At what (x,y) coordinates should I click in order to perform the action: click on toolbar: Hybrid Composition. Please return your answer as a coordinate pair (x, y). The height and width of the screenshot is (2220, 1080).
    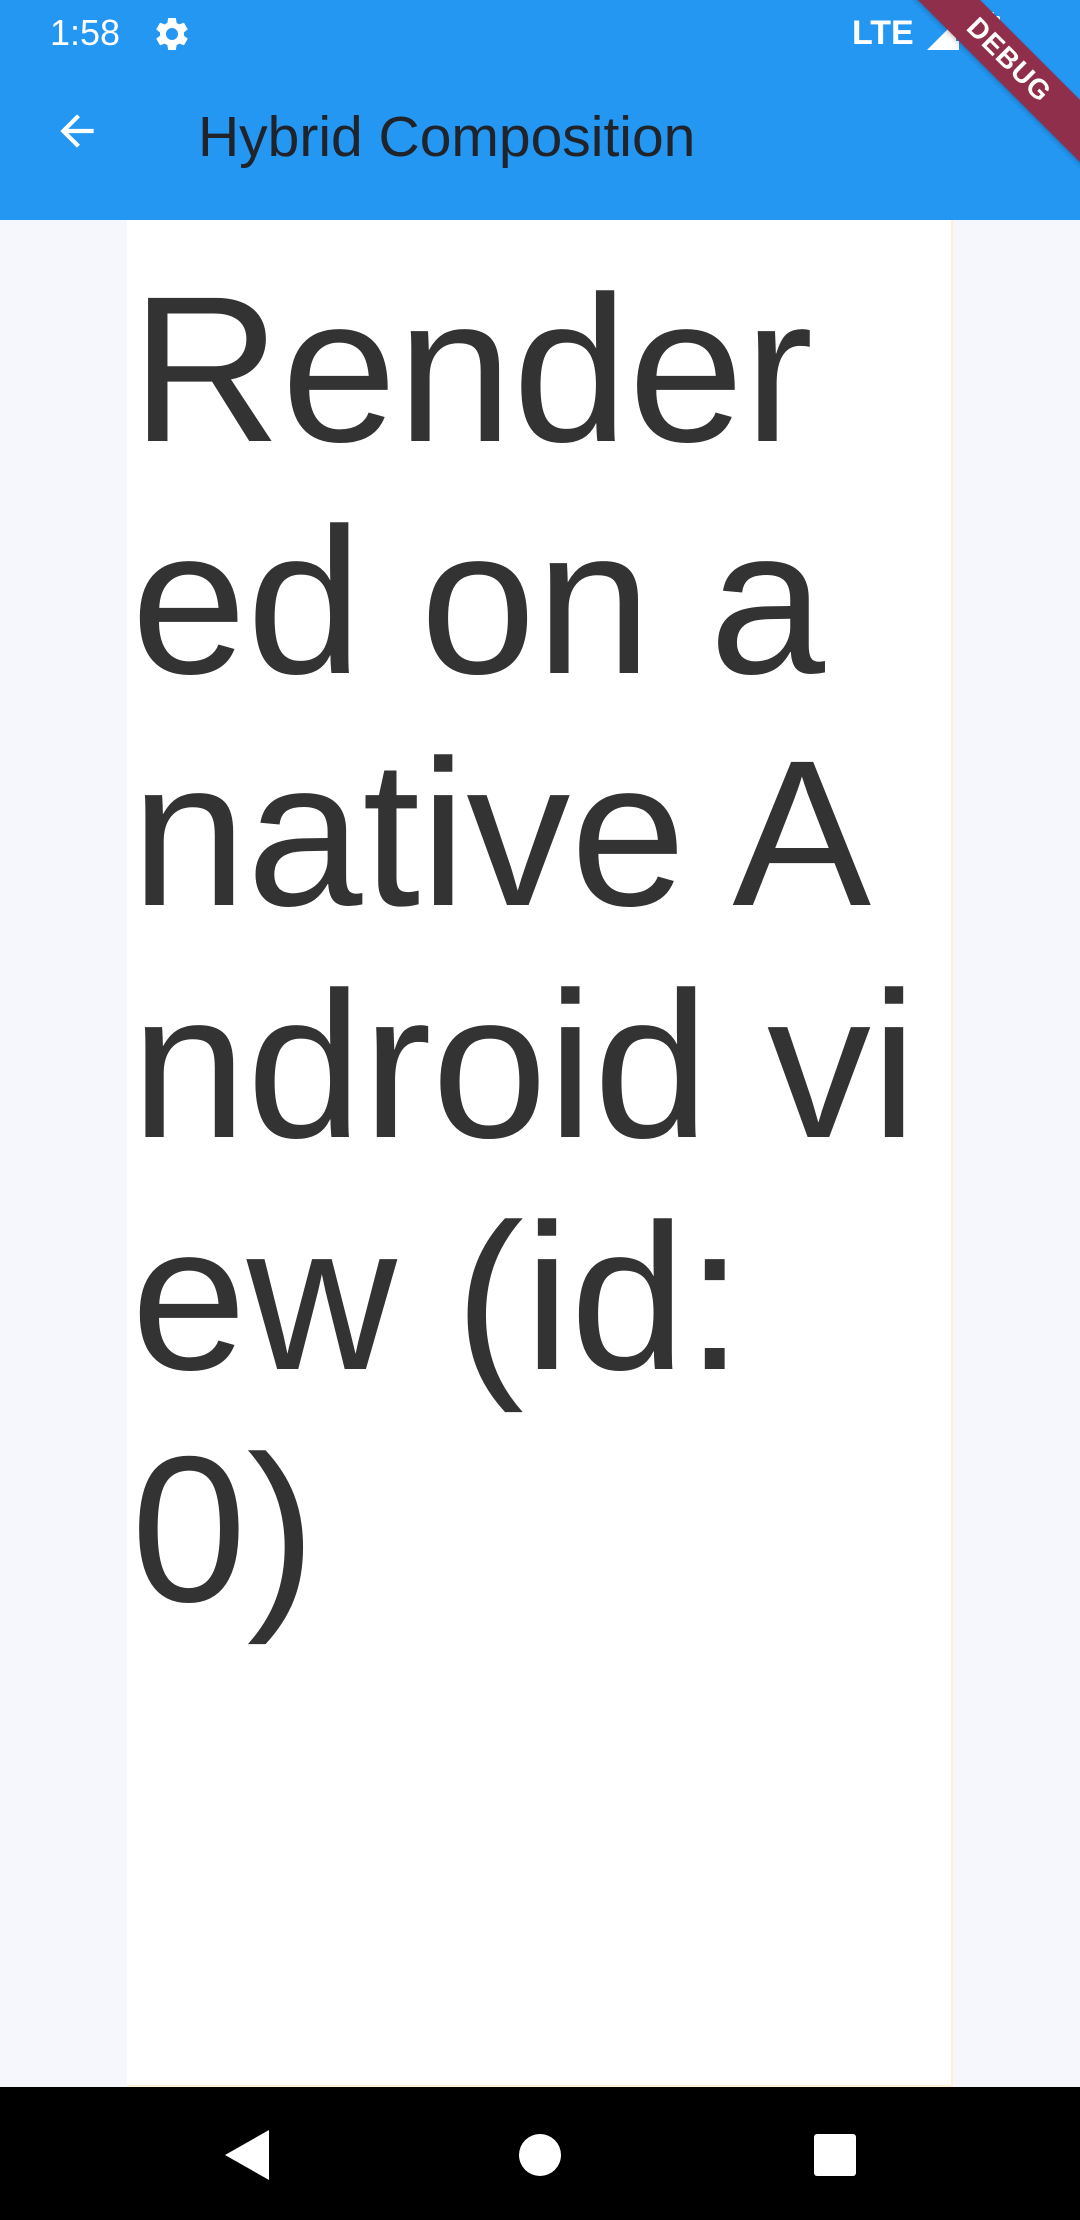
    Looking at the image, I should click on (540, 143).